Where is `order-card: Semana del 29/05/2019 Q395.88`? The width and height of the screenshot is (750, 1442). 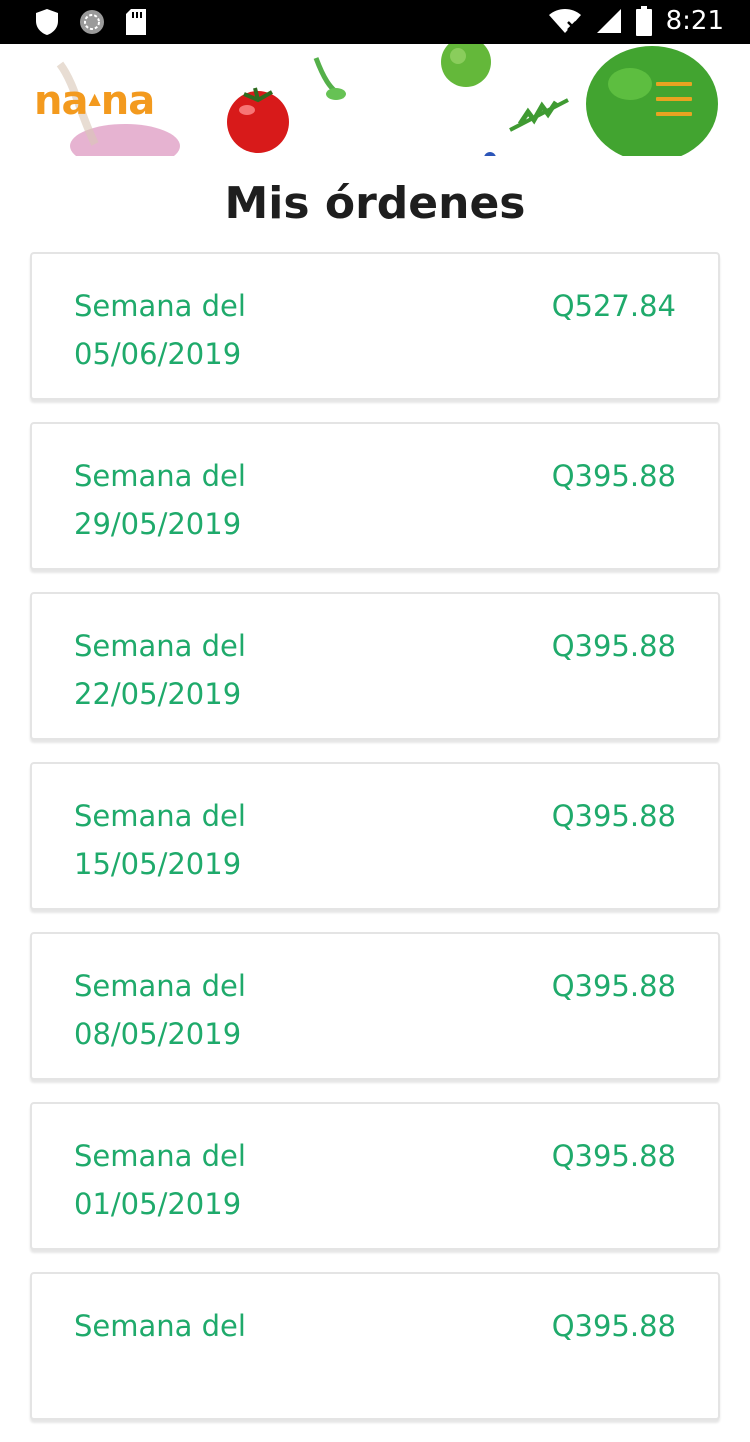
order-card: Semana del 29/05/2019 Q395.88 is located at coordinates (375, 496).